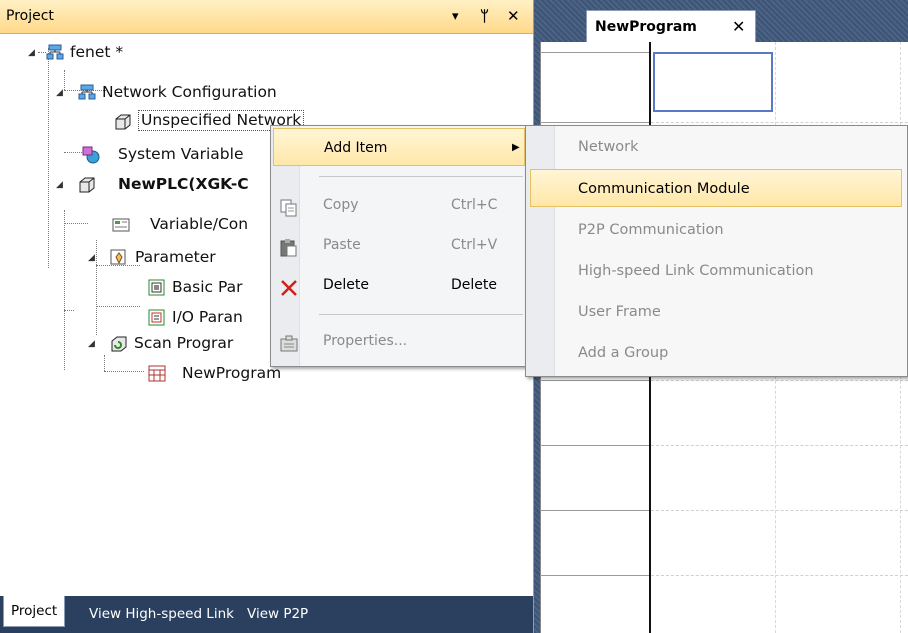 The height and width of the screenshot is (633, 908). I want to click on submenu-item-user-frame: User Frame, so click(716, 312).